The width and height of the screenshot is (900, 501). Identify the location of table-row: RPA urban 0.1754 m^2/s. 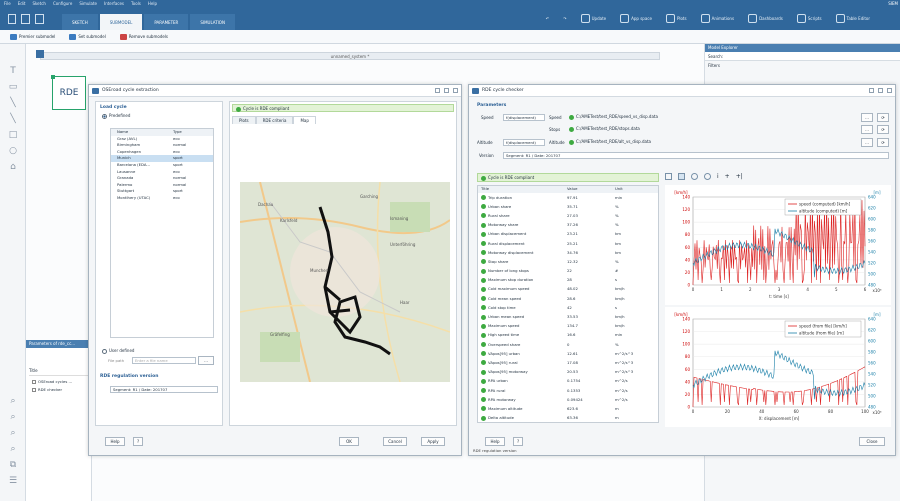
(568, 380).